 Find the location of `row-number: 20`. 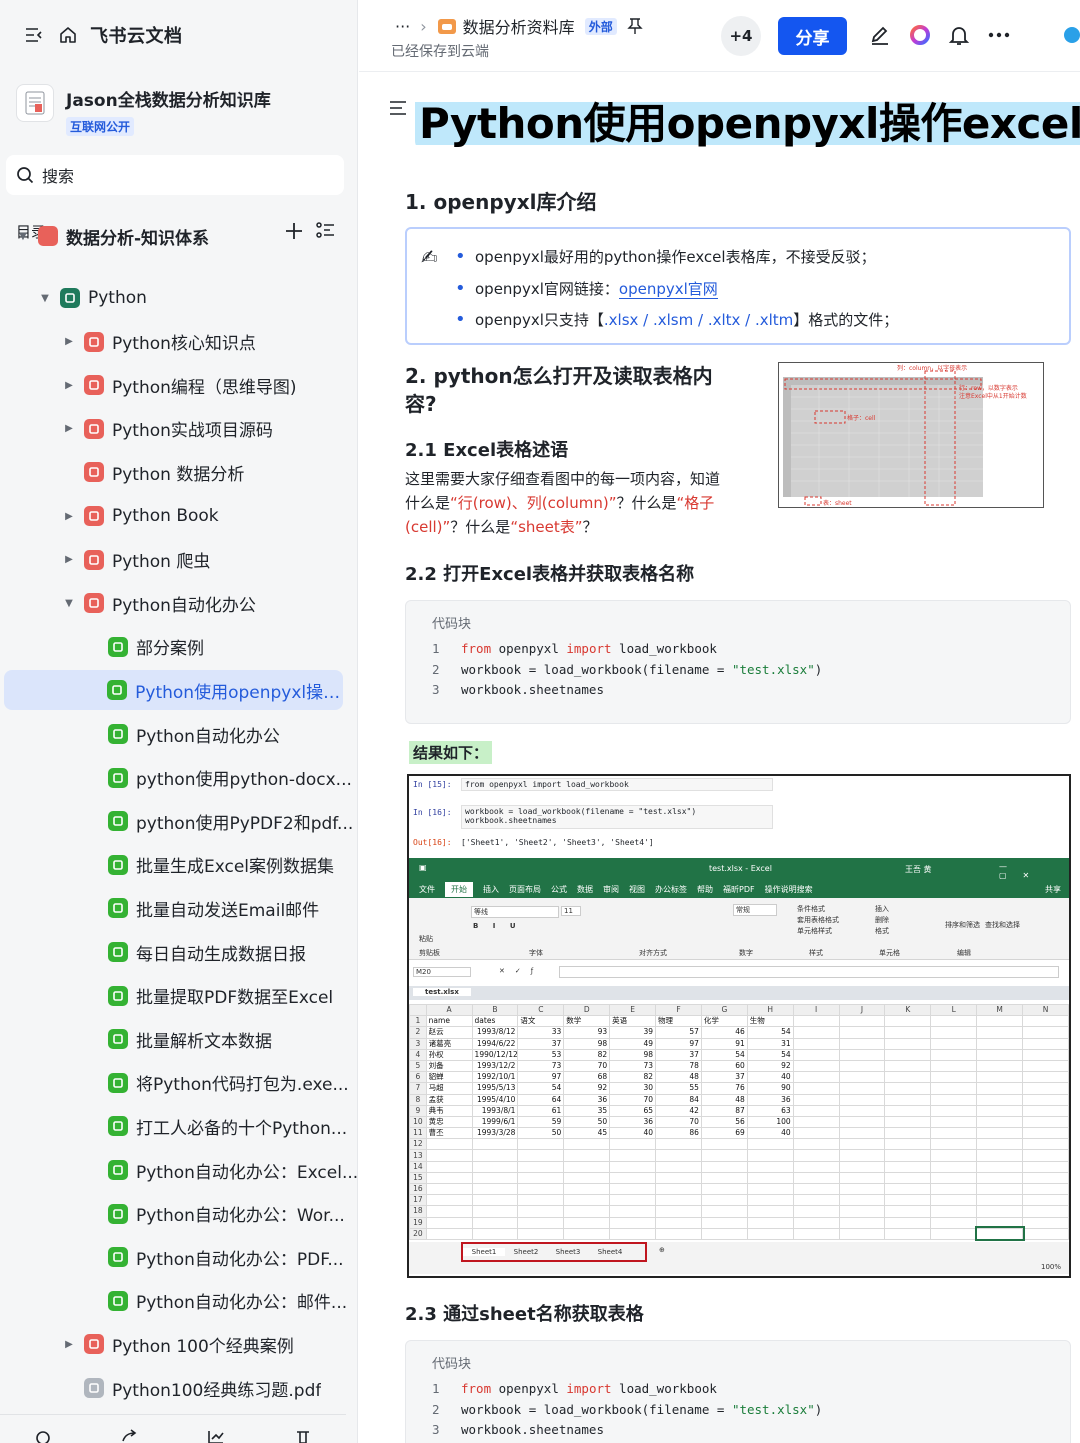

row-number: 20 is located at coordinates (418, 1233).